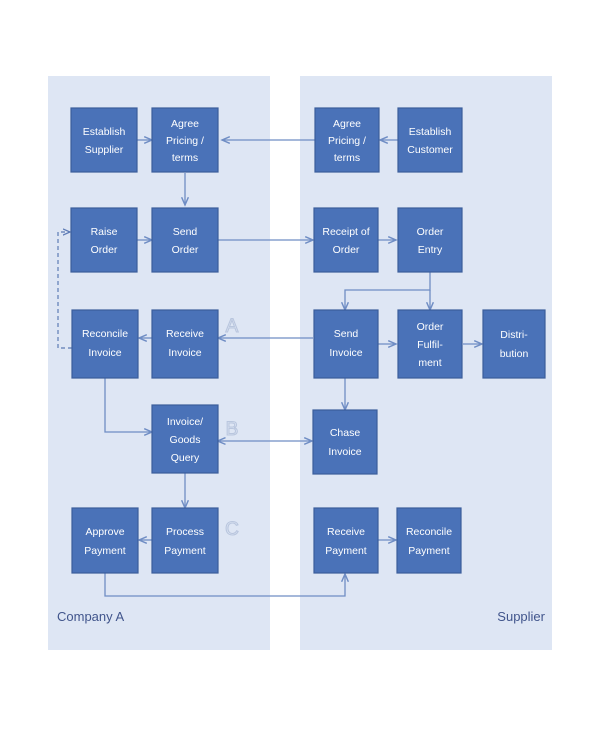 This screenshot has width=600, height=730. I want to click on node-agree-pricing-terms-company: Agree Pricing / terms, so click(185, 140).